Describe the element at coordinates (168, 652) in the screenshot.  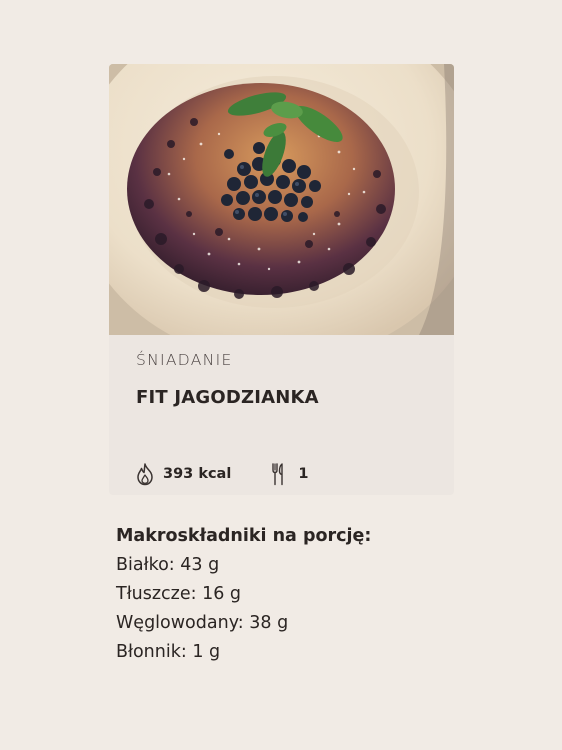
I see `macro-item-fiber: Błonnik: 1 g` at that location.